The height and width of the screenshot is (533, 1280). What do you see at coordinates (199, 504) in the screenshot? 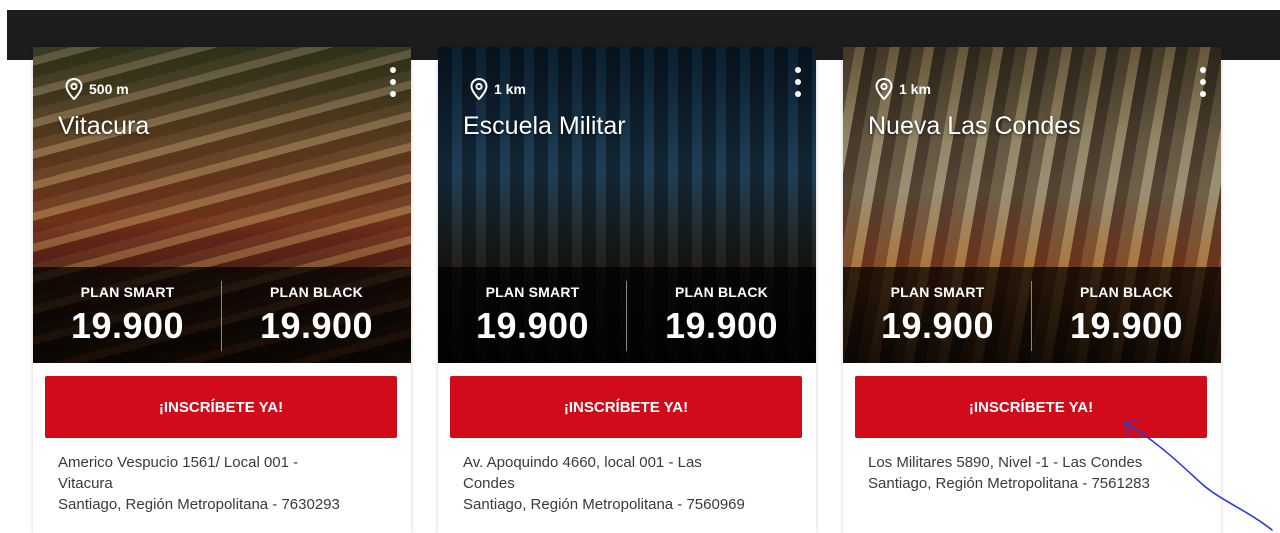
I see `address-line: Santiago, Región Metropolitana - 7630293` at bounding box center [199, 504].